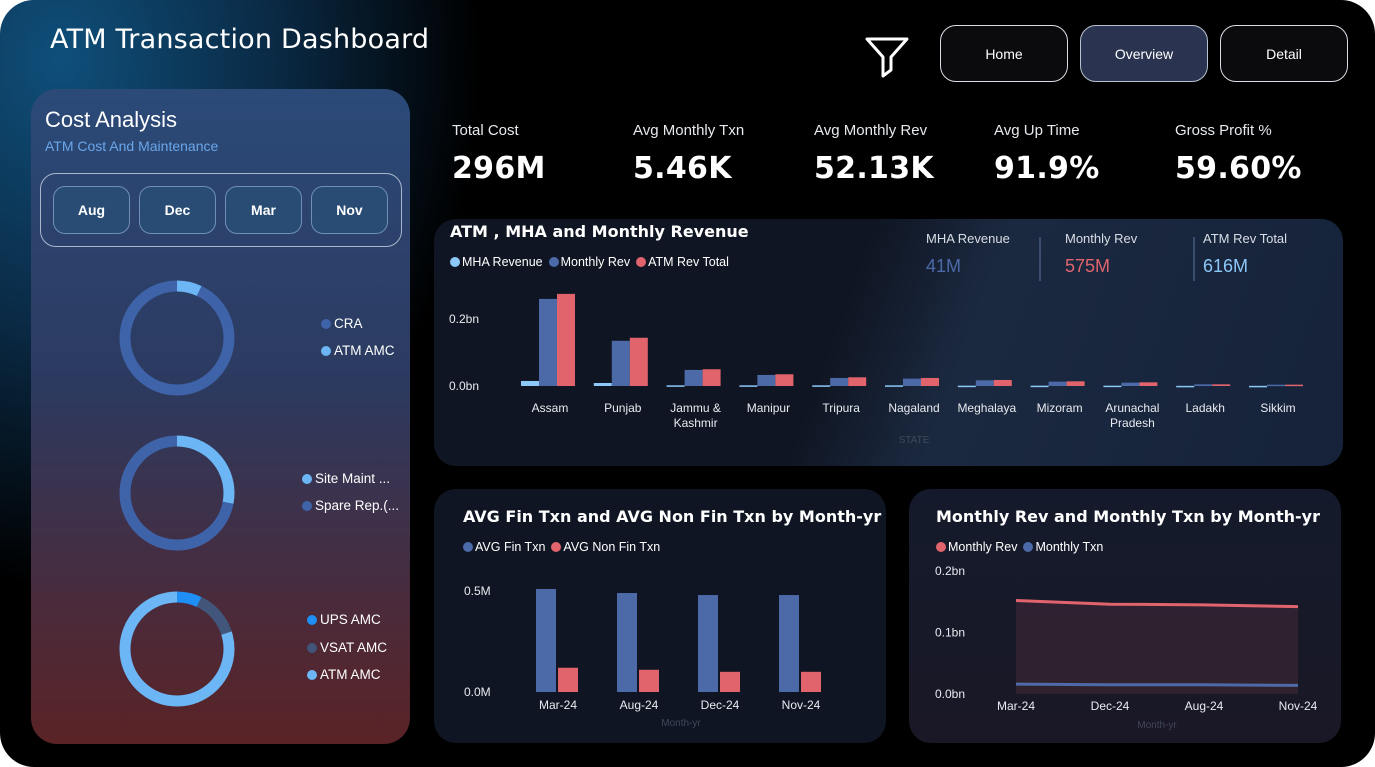  I want to click on donut1-legend-cra: CRA, so click(342, 323).